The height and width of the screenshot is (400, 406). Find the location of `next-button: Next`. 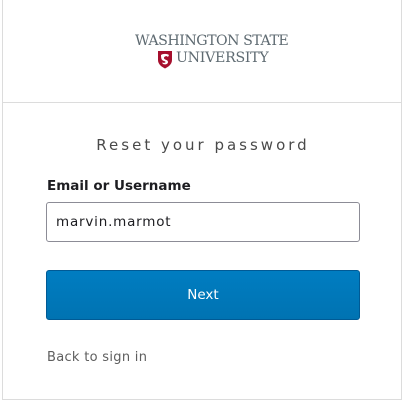

next-button: Next is located at coordinates (203, 295).